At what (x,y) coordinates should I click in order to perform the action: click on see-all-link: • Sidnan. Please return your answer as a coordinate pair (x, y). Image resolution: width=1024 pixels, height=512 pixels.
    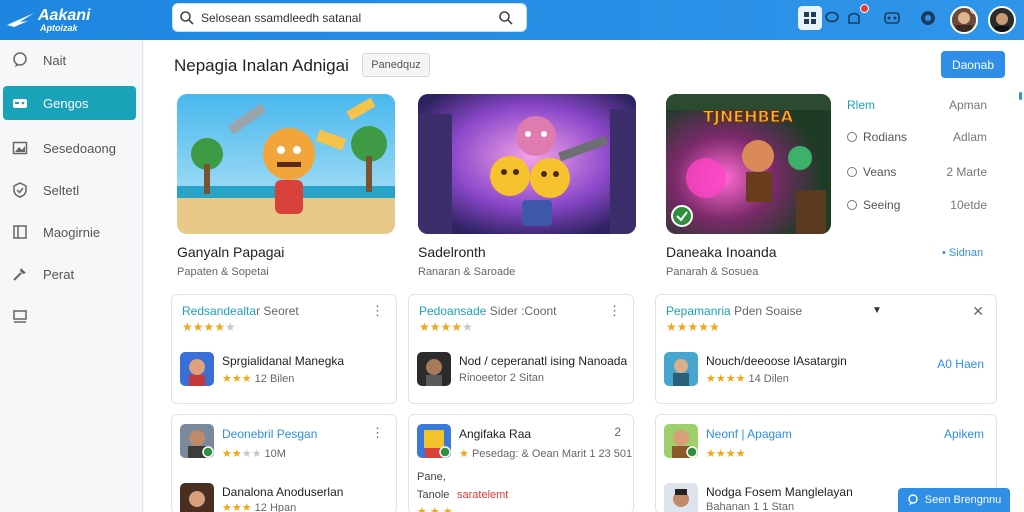
    Looking at the image, I should click on (962, 253).